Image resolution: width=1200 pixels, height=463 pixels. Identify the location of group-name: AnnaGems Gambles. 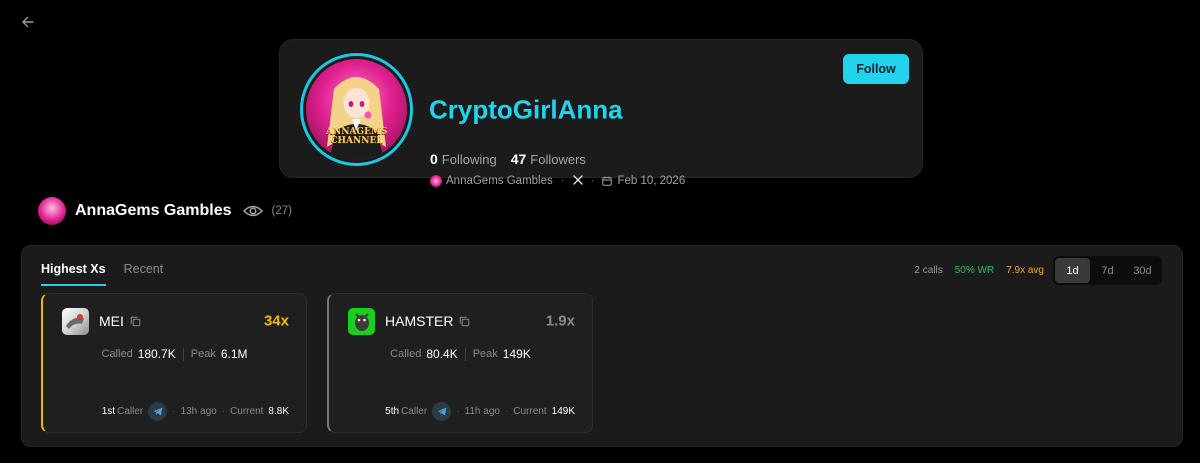
(153, 211).